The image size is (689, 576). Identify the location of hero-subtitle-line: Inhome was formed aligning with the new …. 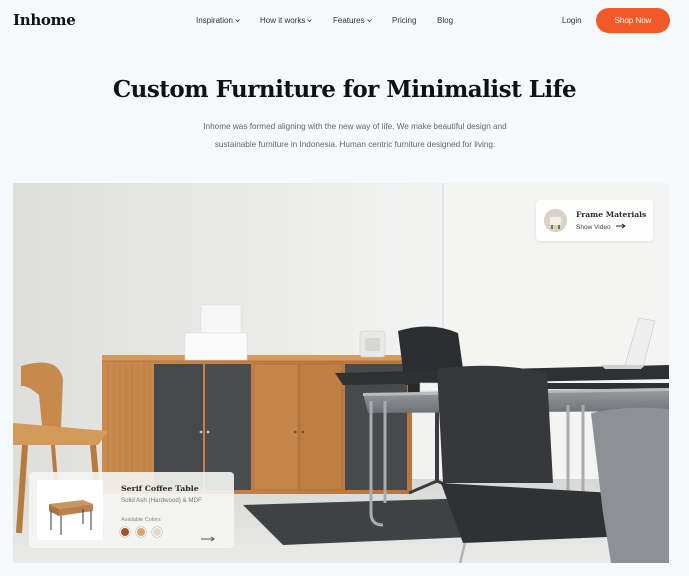
(355, 126).